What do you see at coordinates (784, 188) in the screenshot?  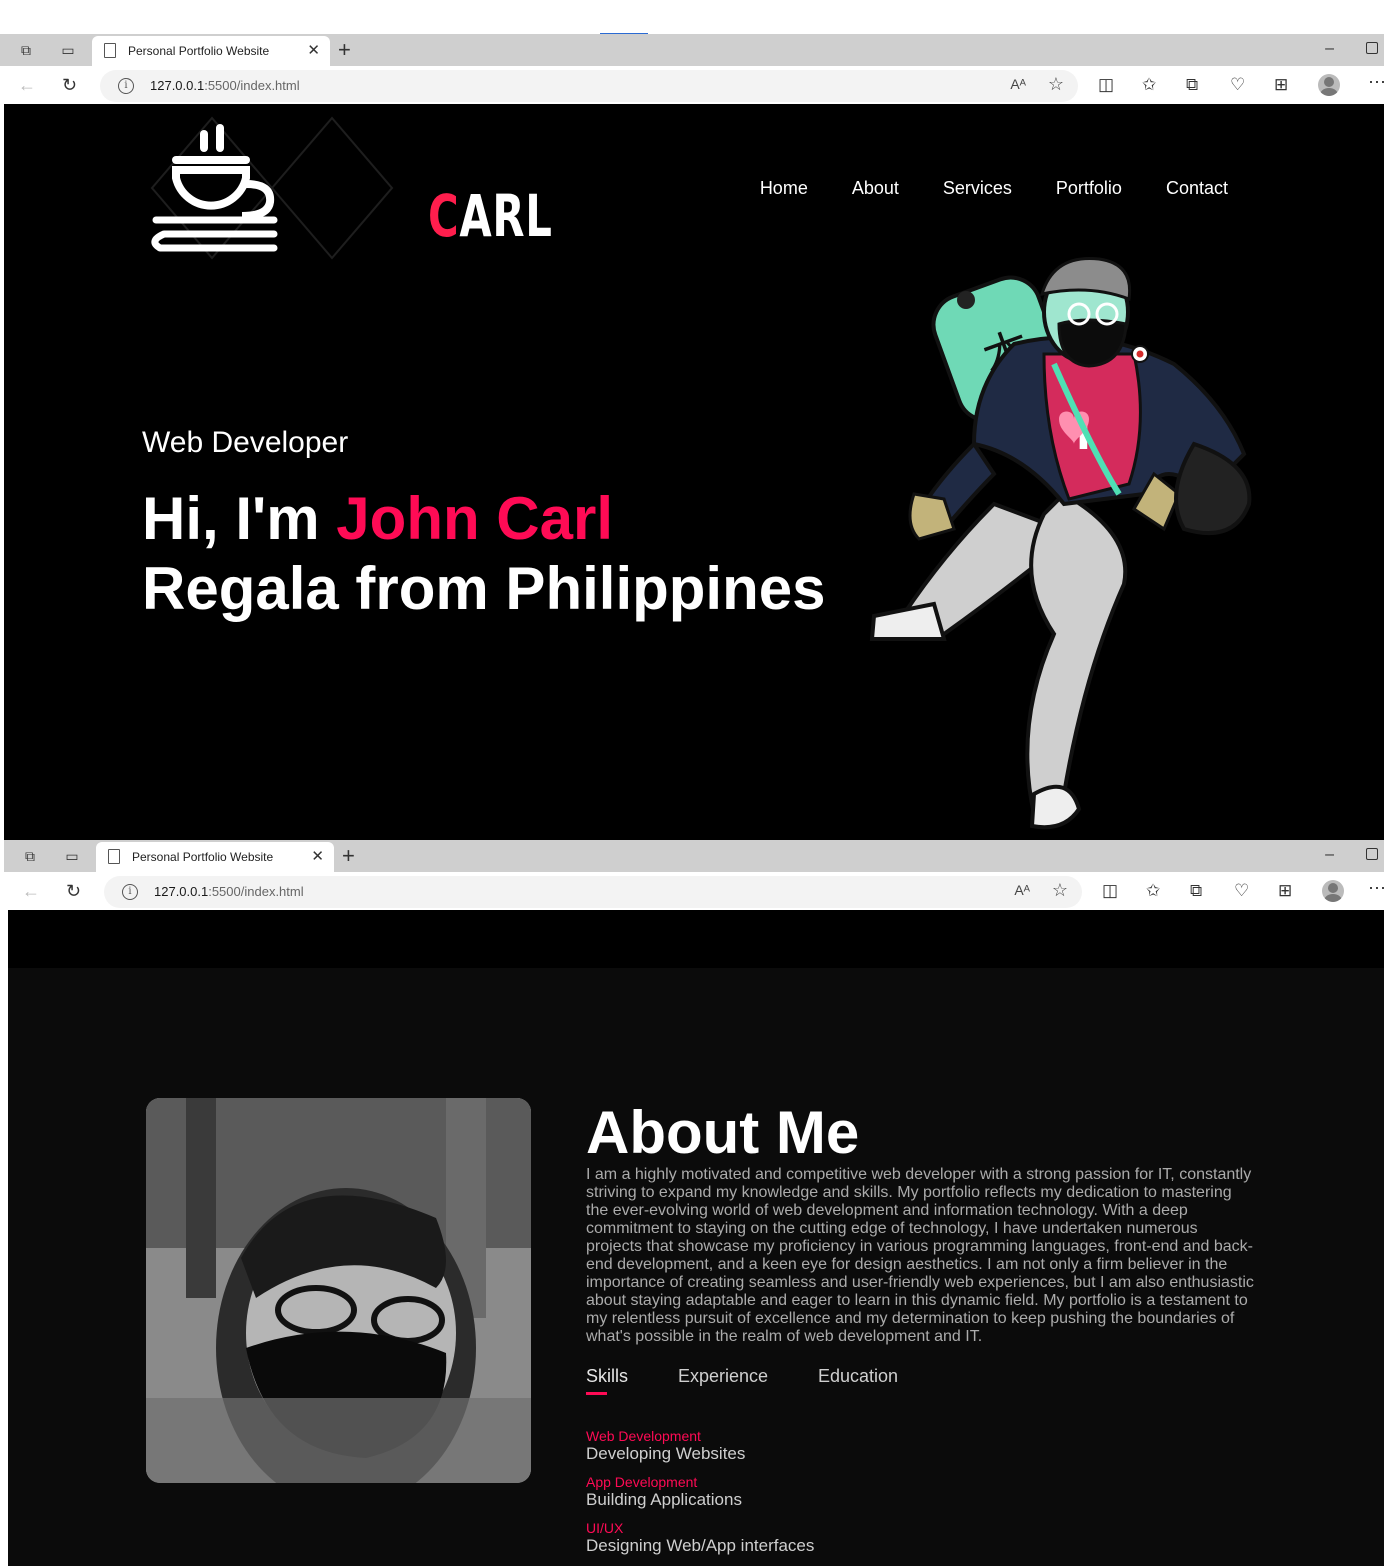 I see `nav-home: Home` at bounding box center [784, 188].